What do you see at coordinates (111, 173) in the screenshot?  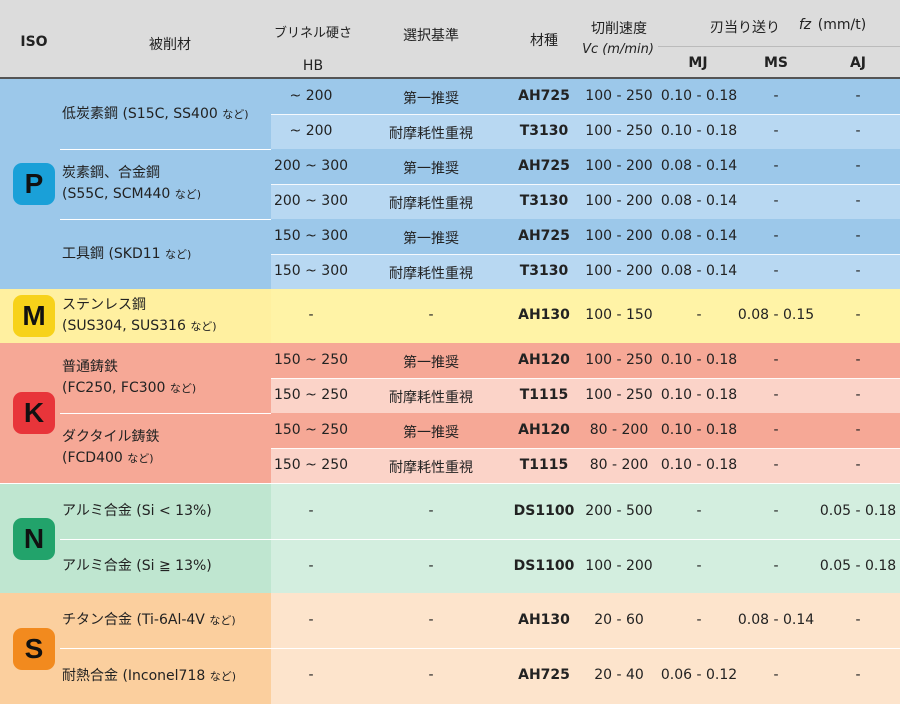 I see `material-name-line: 炭素鋼、合金鋼` at bounding box center [111, 173].